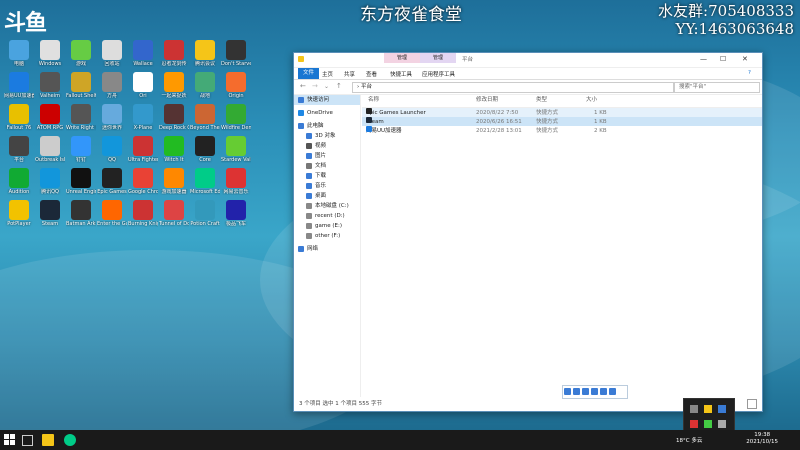 The width and height of the screenshot is (800, 450). Describe the element at coordinates (327, 249) in the screenshot. I see `nav-item: 网络` at that location.